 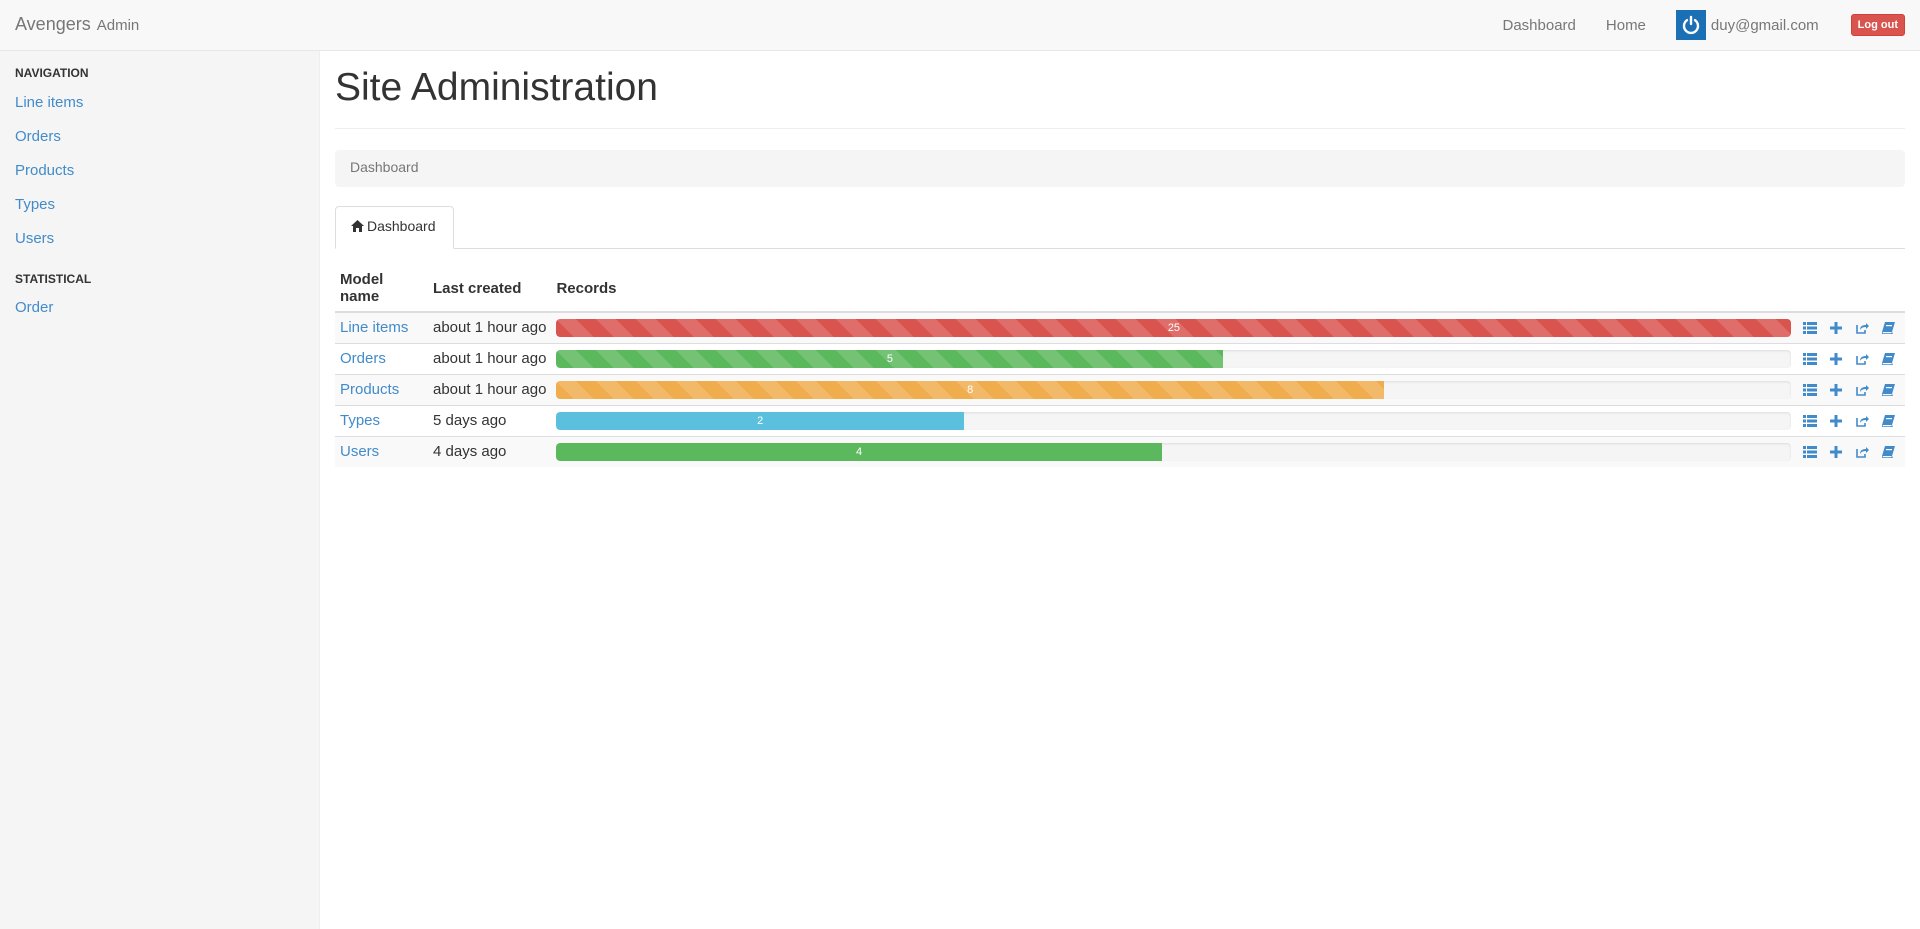 What do you see at coordinates (859, 451) in the screenshot?
I see `records-bar: 4` at bounding box center [859, 451].